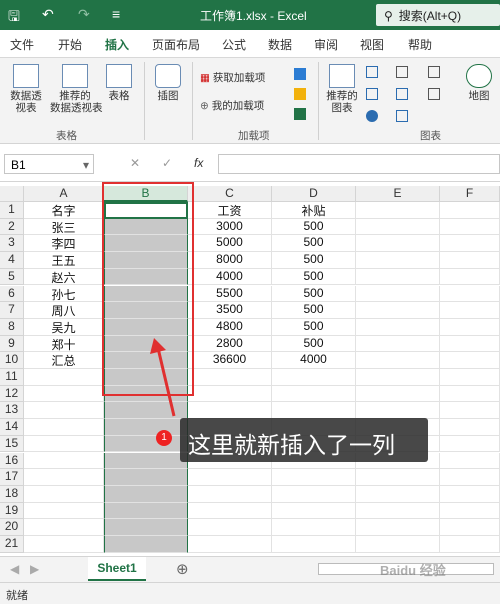 The image size is (500, 604). What do you see at coordinates (470, 494) in the screenshot?
I see `cell-f18` at bounding box center [470, 494].